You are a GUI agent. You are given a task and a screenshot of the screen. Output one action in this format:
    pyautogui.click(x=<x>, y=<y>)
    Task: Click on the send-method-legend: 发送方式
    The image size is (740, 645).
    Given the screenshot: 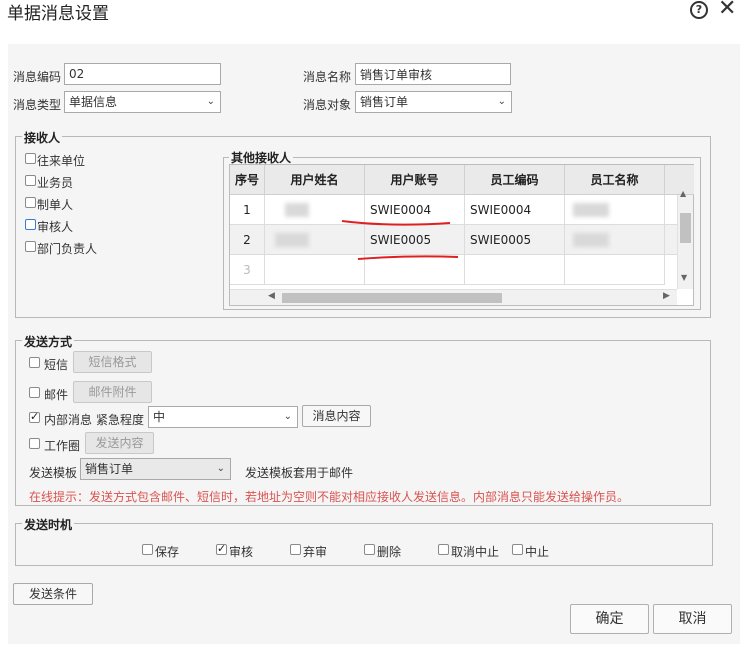 What is the action you would take?
    pyautogui.click(x=48, y=341)
    